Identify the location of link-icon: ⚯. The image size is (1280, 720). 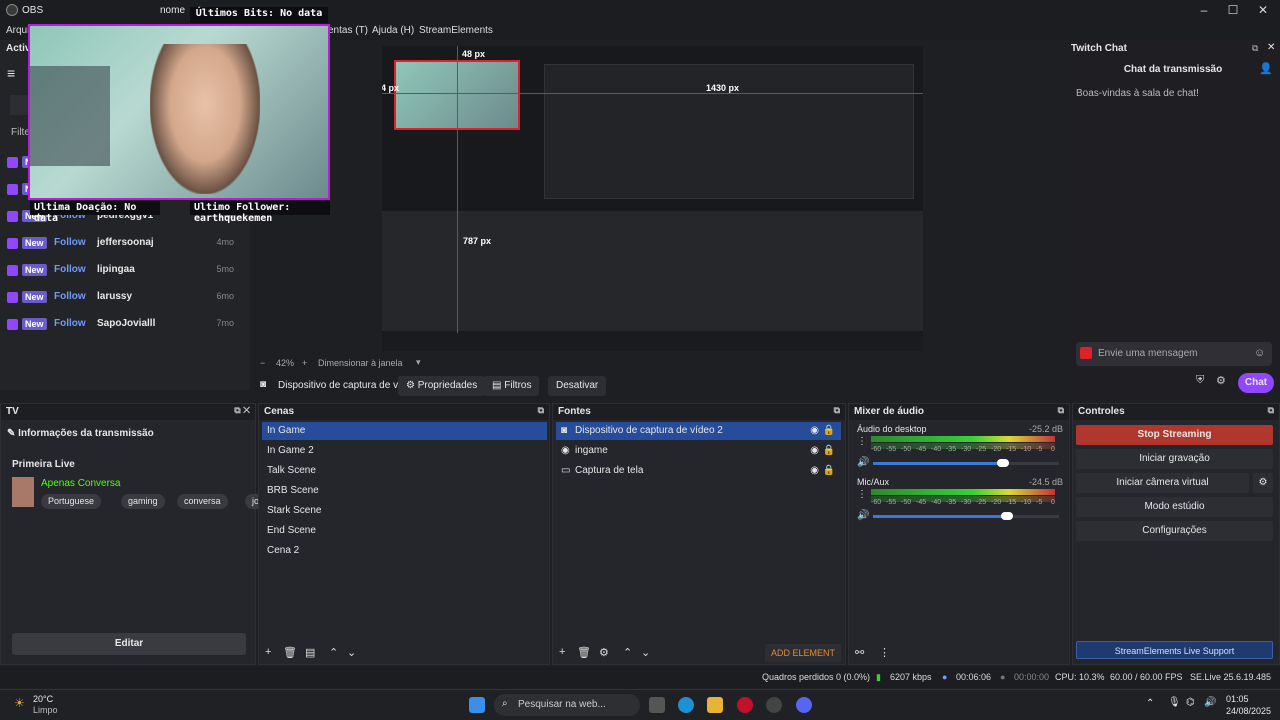
(859, 652).